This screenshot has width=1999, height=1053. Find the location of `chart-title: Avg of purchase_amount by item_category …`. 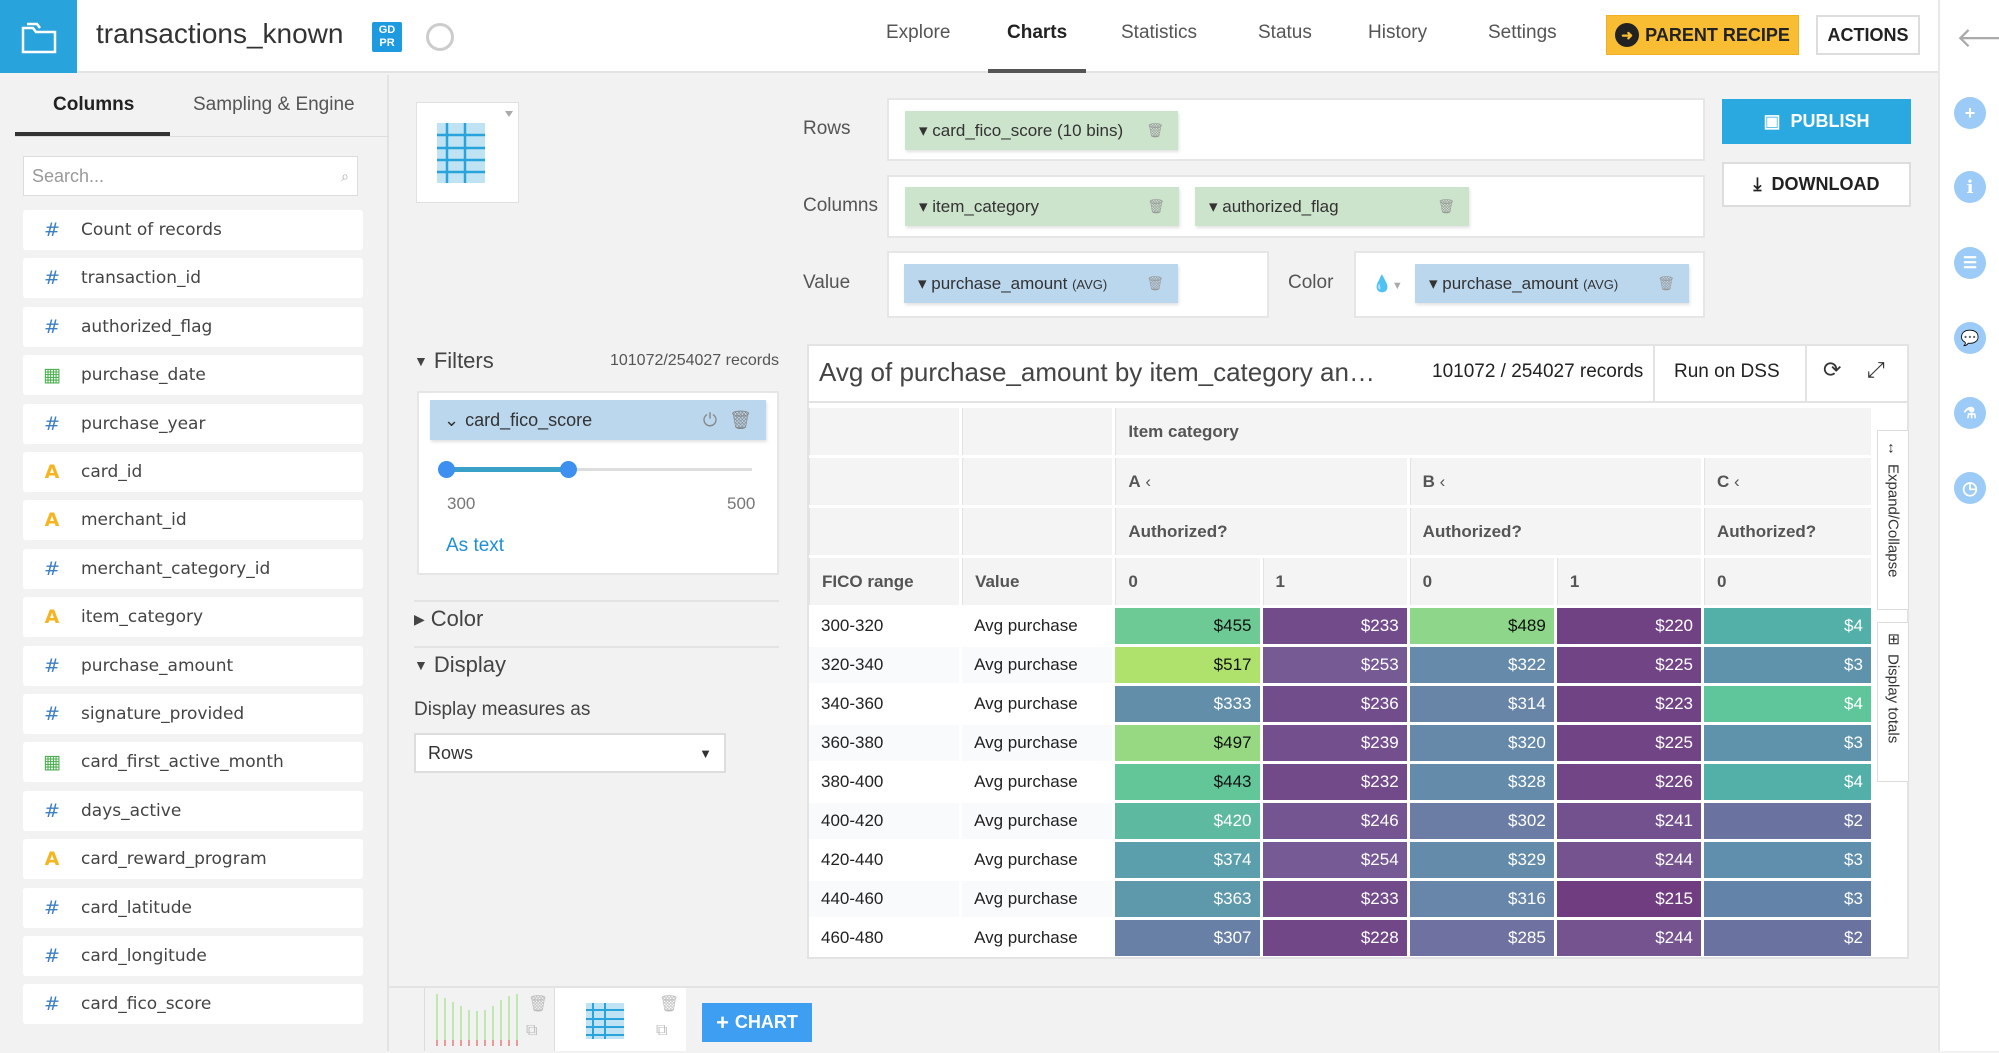

chart-title: Avg of purchase_amount by item_category … is located at coordinates (1109, 372).